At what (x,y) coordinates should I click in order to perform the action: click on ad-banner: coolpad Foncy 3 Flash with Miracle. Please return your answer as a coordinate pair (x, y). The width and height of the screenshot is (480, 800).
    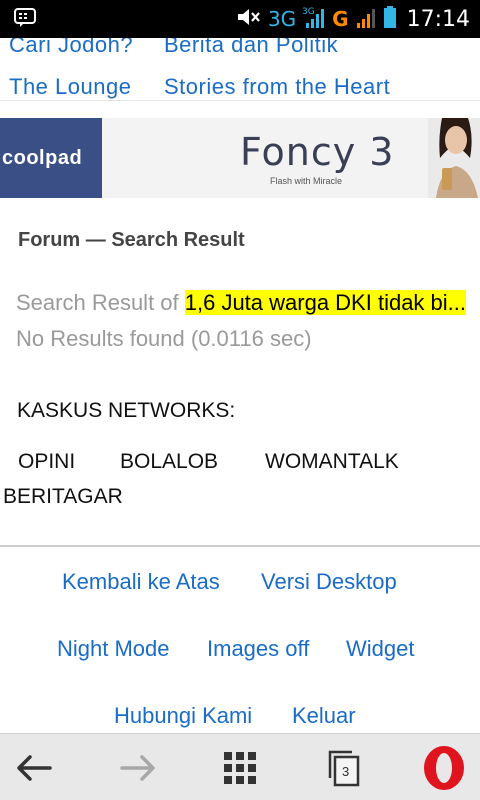
    Looking at the image, I should click on (240, 158).